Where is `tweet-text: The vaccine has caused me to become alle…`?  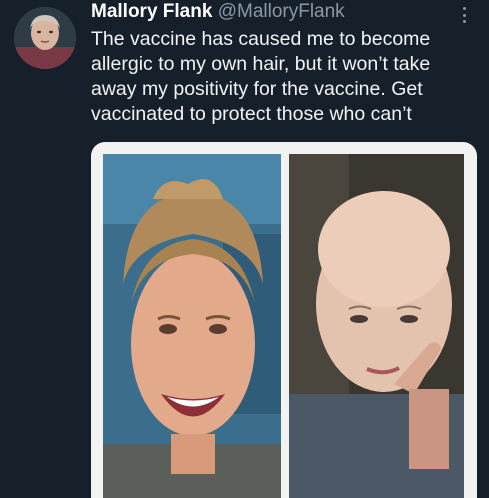
tweet-text: The vaccine has caused me to become alle… is located at coordinates (261, 76).